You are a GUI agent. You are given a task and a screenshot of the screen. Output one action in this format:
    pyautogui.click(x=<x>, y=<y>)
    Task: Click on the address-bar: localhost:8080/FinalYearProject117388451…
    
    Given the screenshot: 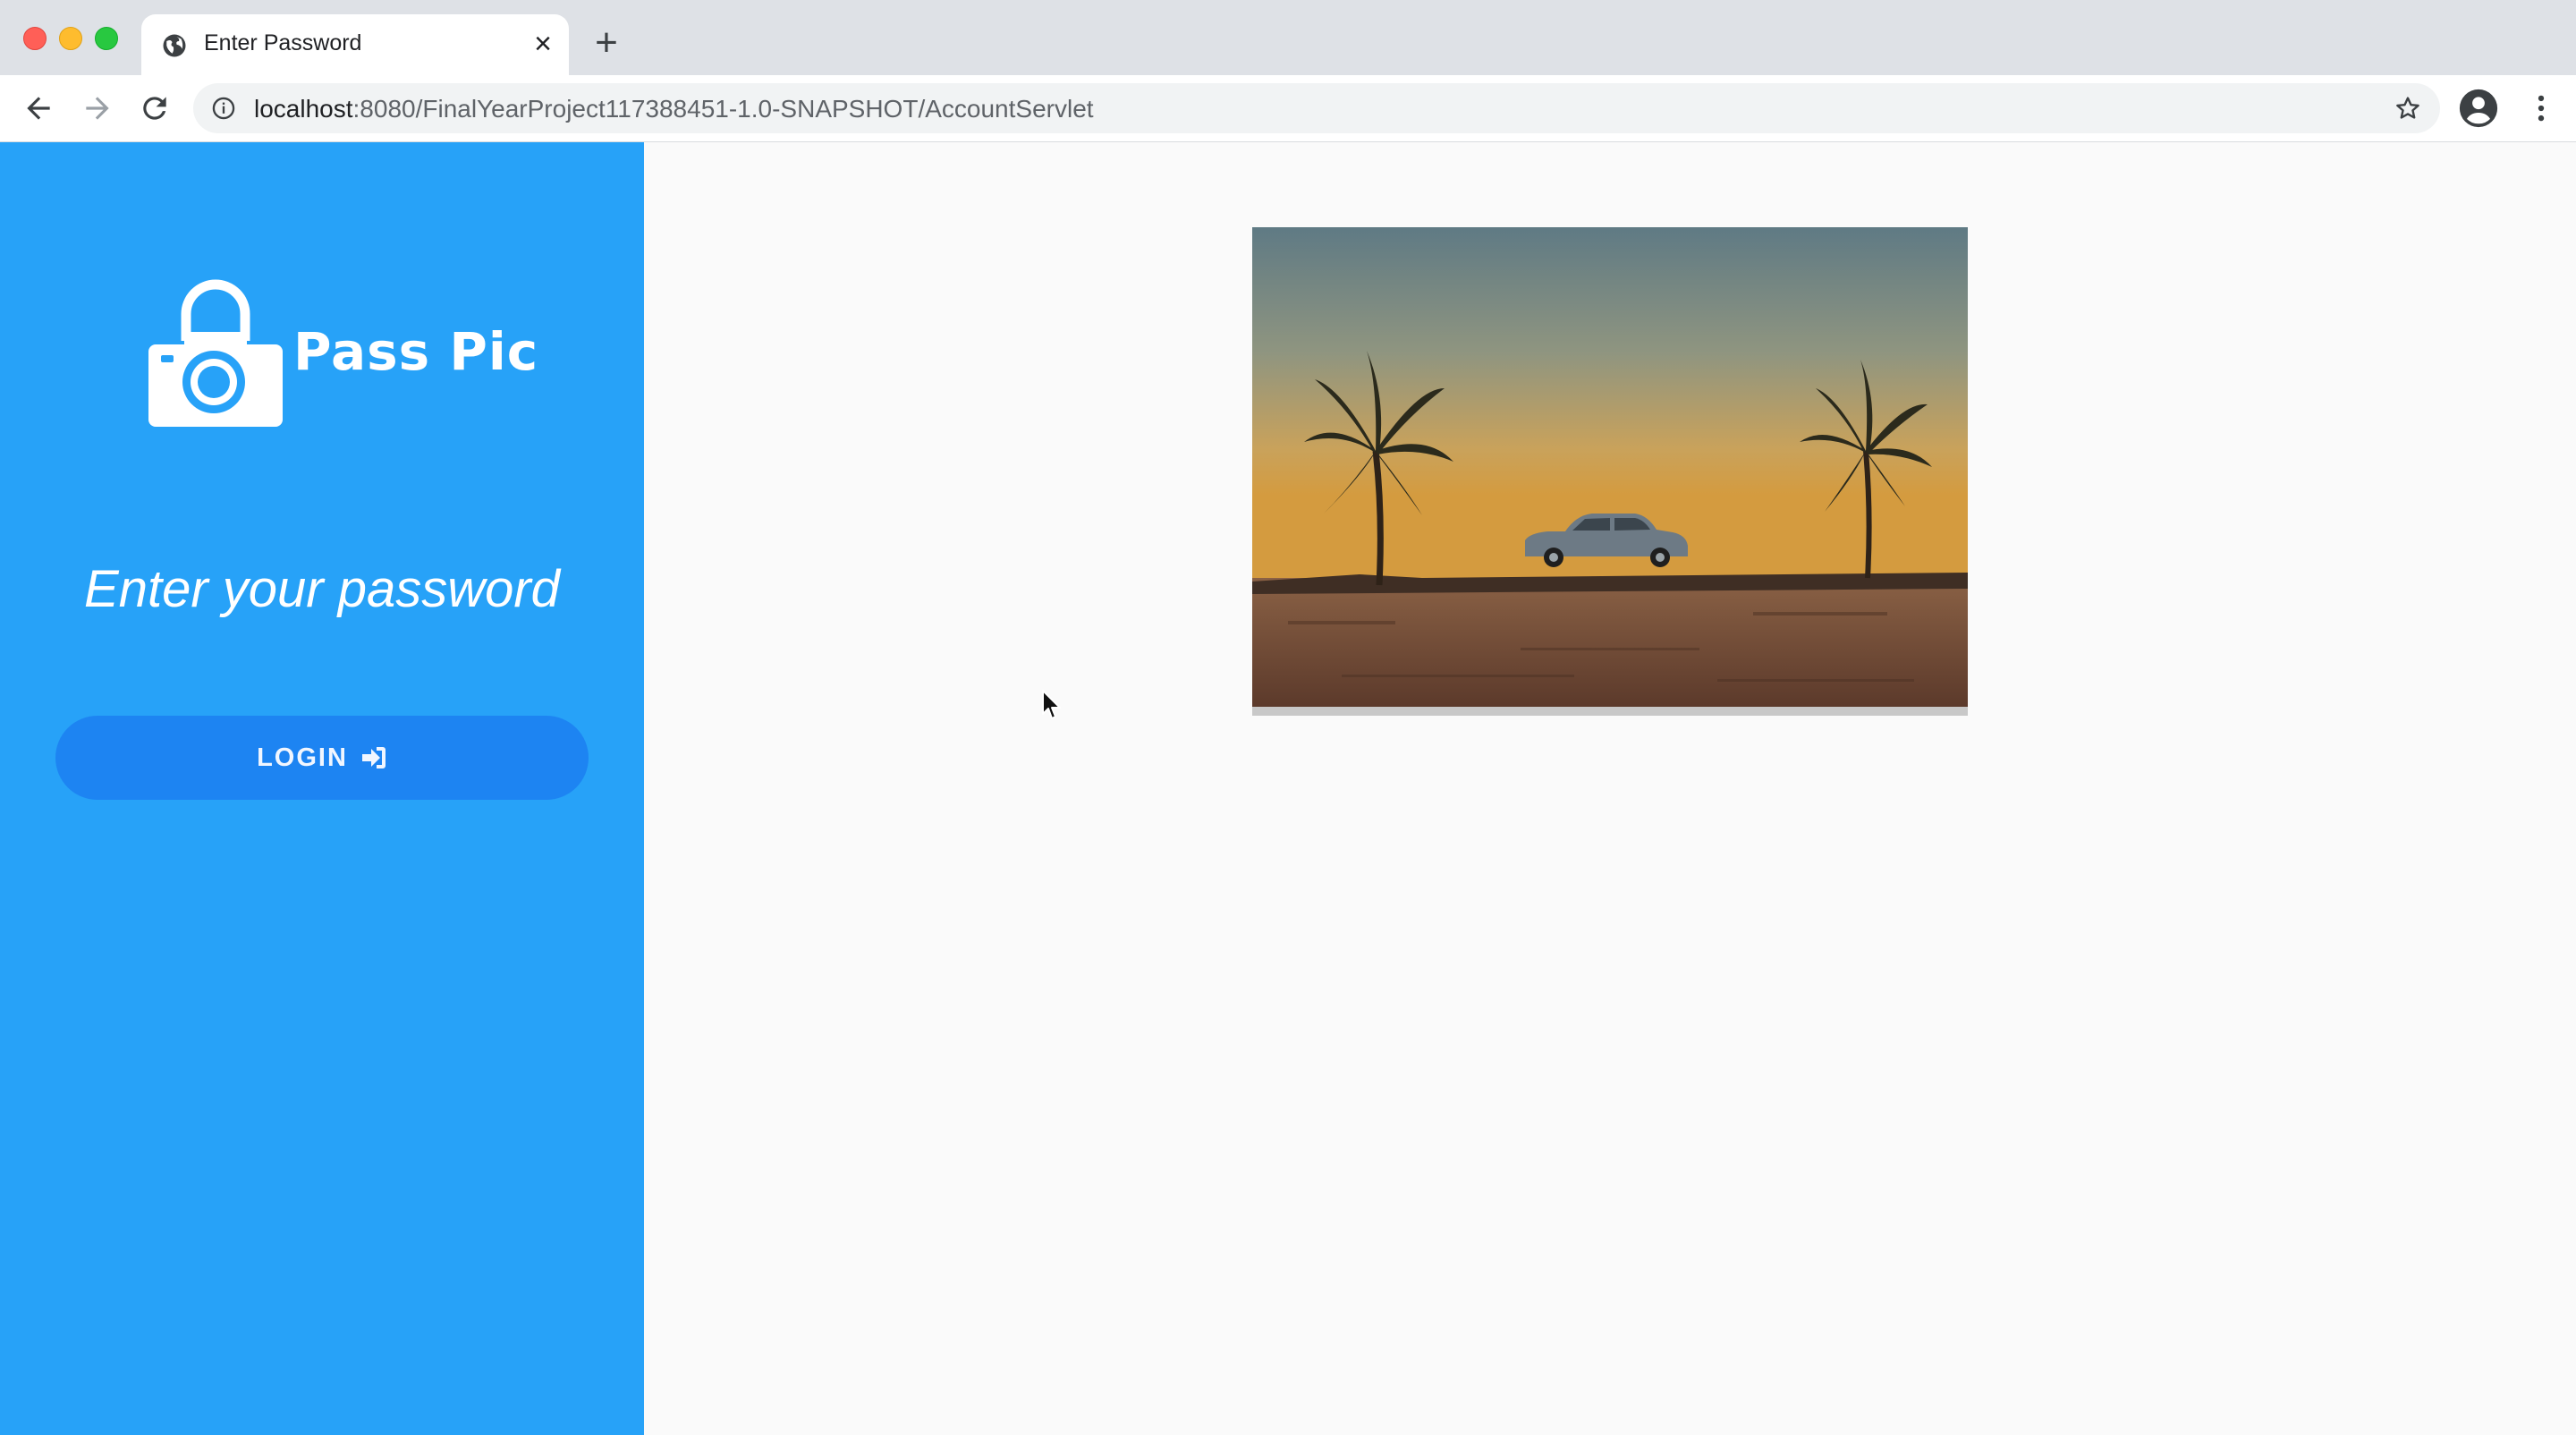 What is the action you would take?
    pyautogui.click(x=1316, y=108)
    